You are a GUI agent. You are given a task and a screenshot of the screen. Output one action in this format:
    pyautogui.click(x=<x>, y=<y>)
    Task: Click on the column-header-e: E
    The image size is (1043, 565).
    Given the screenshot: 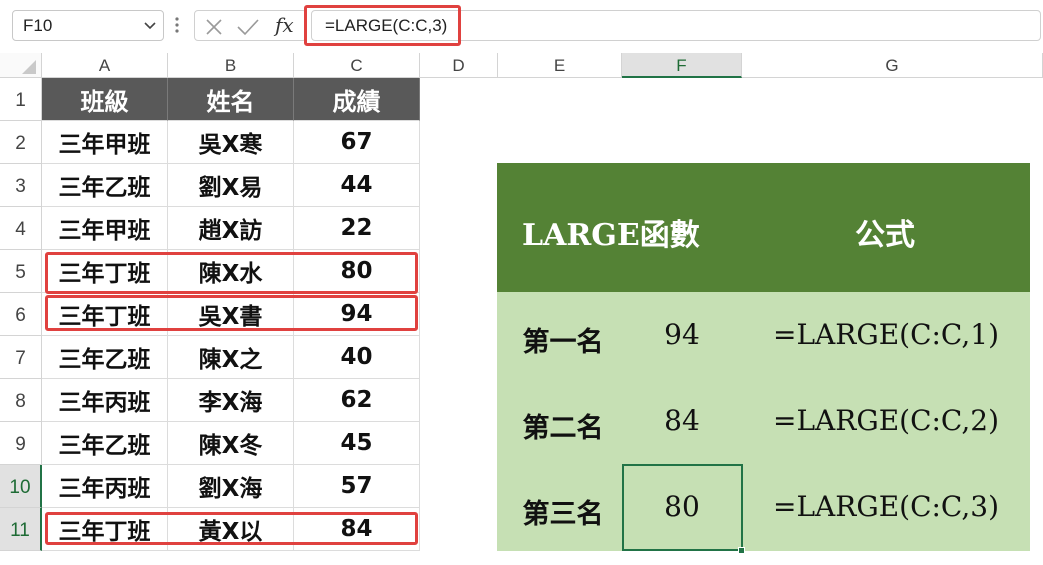 What is the action you would take?
    pyautogui.click(x=560, y=65)
    